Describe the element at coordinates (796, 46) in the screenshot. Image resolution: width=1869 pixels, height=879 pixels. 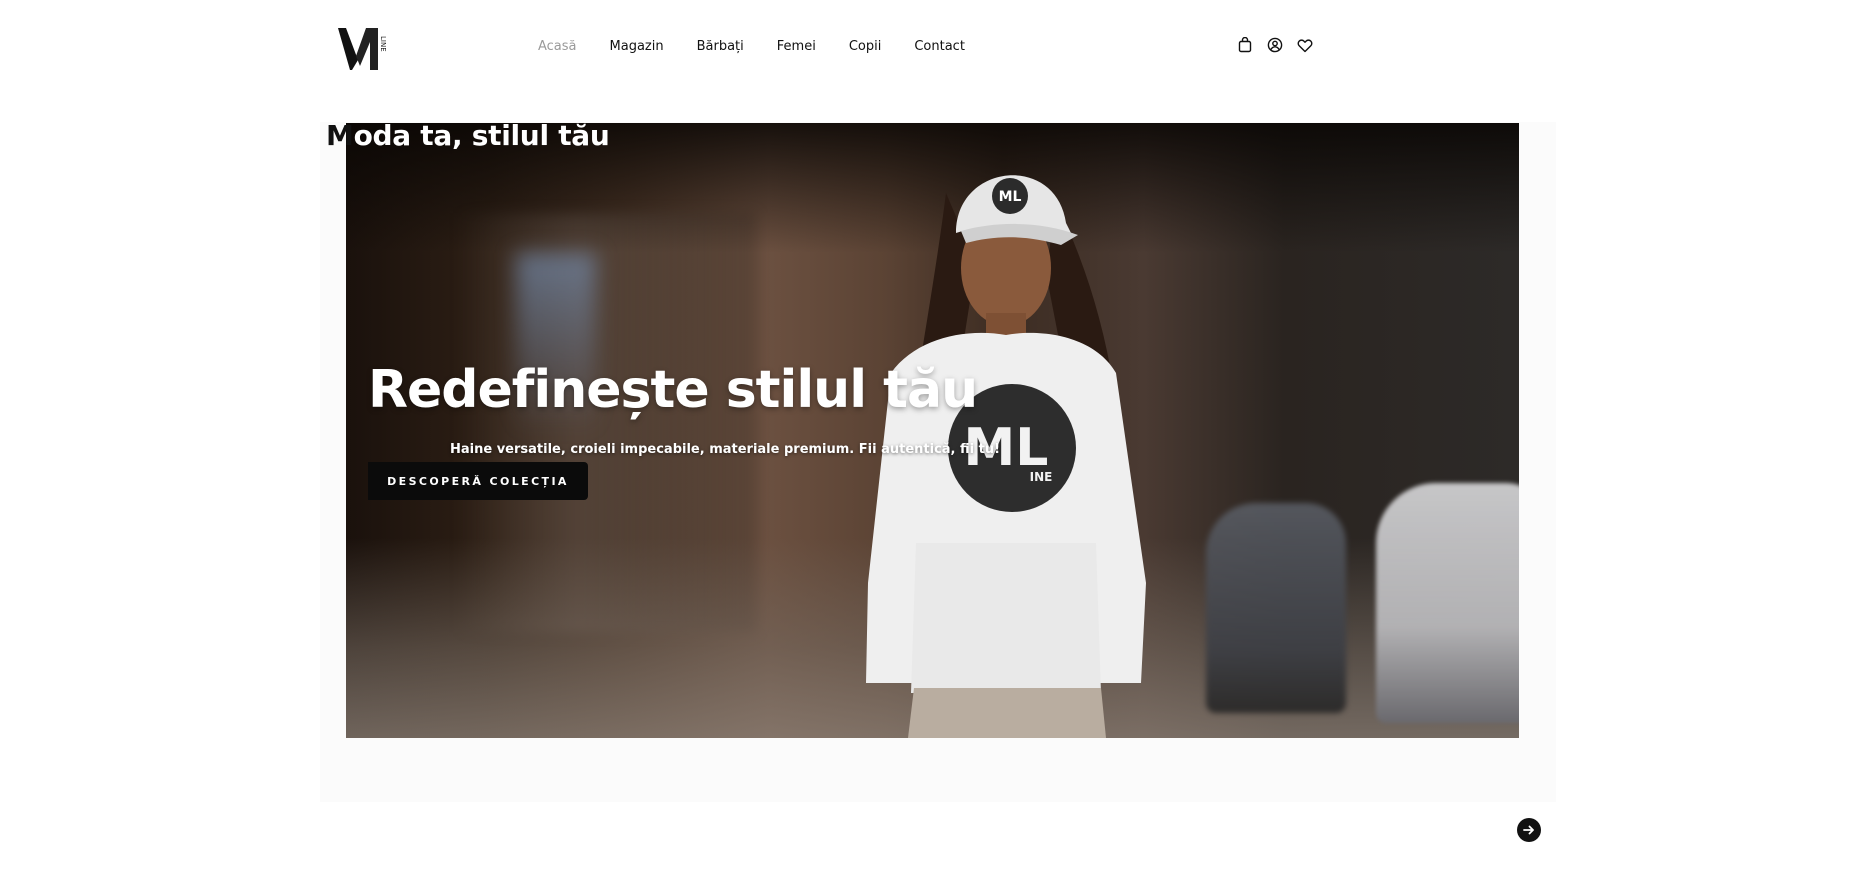
I see `nav-item-women: Femei` at that location.